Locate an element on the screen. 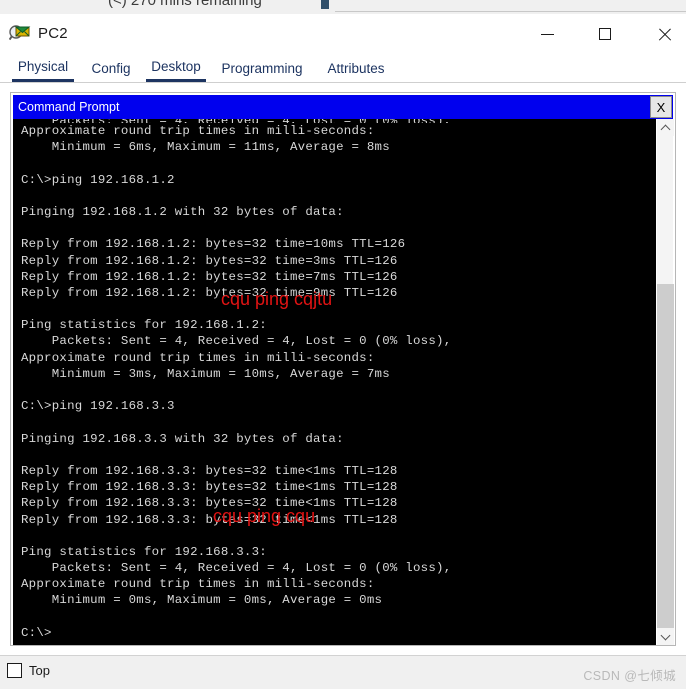  window-titlebar: PC2 is located at coordinates (343, 34).